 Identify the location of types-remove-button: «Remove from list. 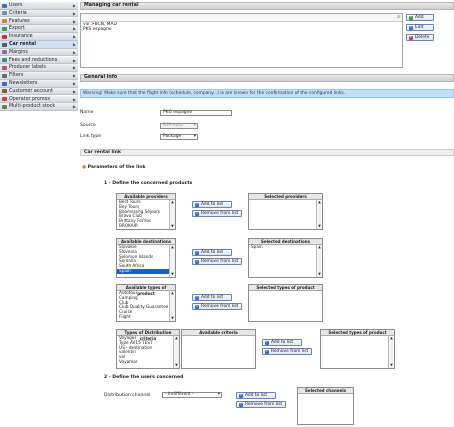
(217, 306).